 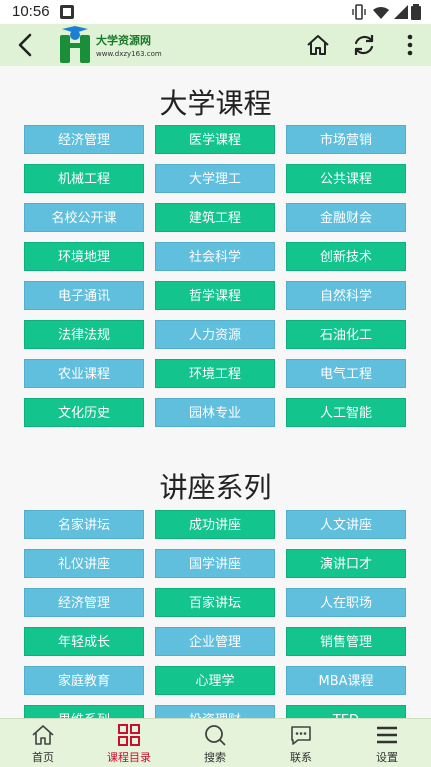 I want to click on search-icon, so click(x=215, y=735).